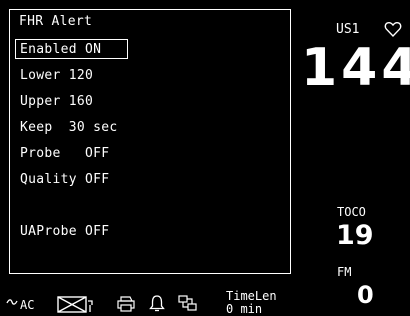 Image resolution: width=410 pixels, height=316 pixels. What do you see at coordinates (365, 295) in the screenshot?
I see `fm-value: 0` at bounding box center [365, 295].